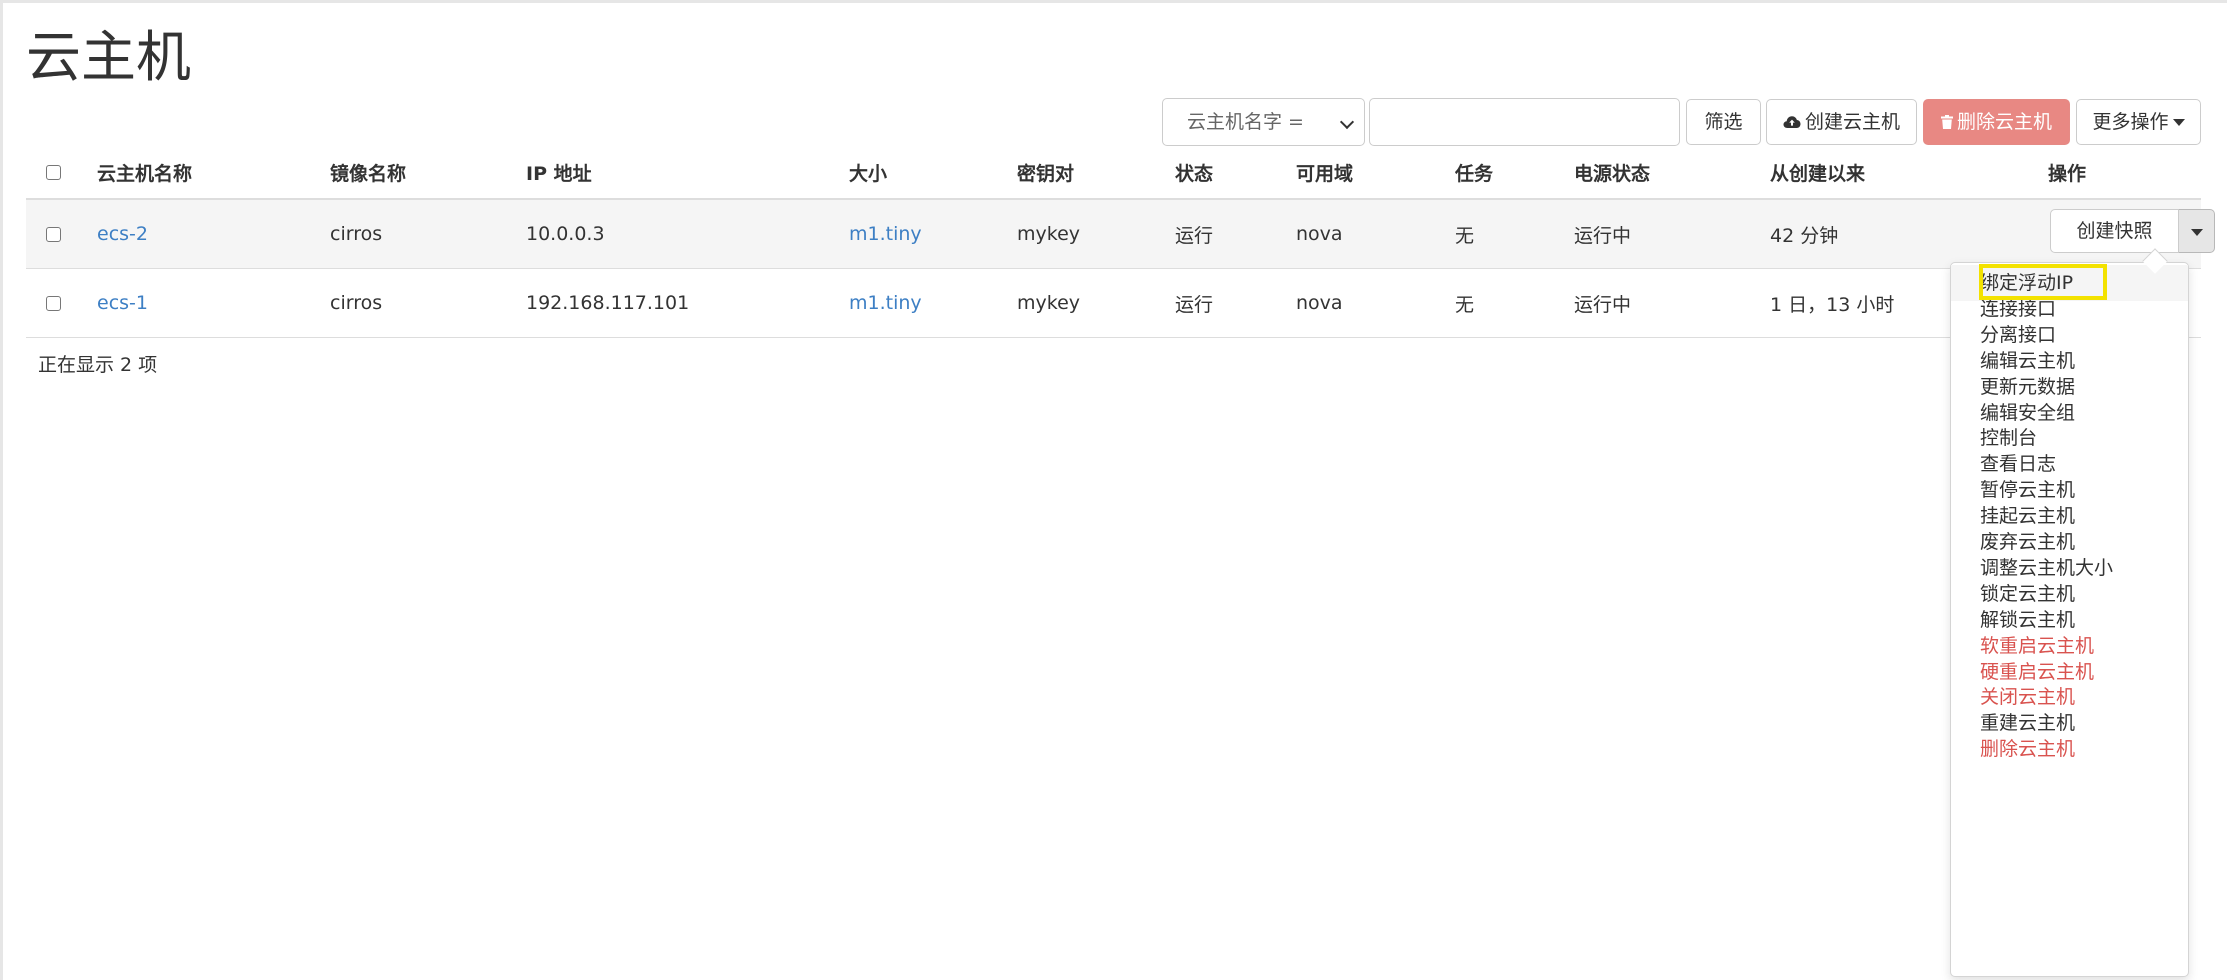 This screenshot has width=2227, height=980. What do you see at coordinates (2043, 282) in the screenshot?
I see `highlight-box` at bounding box center [2043, 282].